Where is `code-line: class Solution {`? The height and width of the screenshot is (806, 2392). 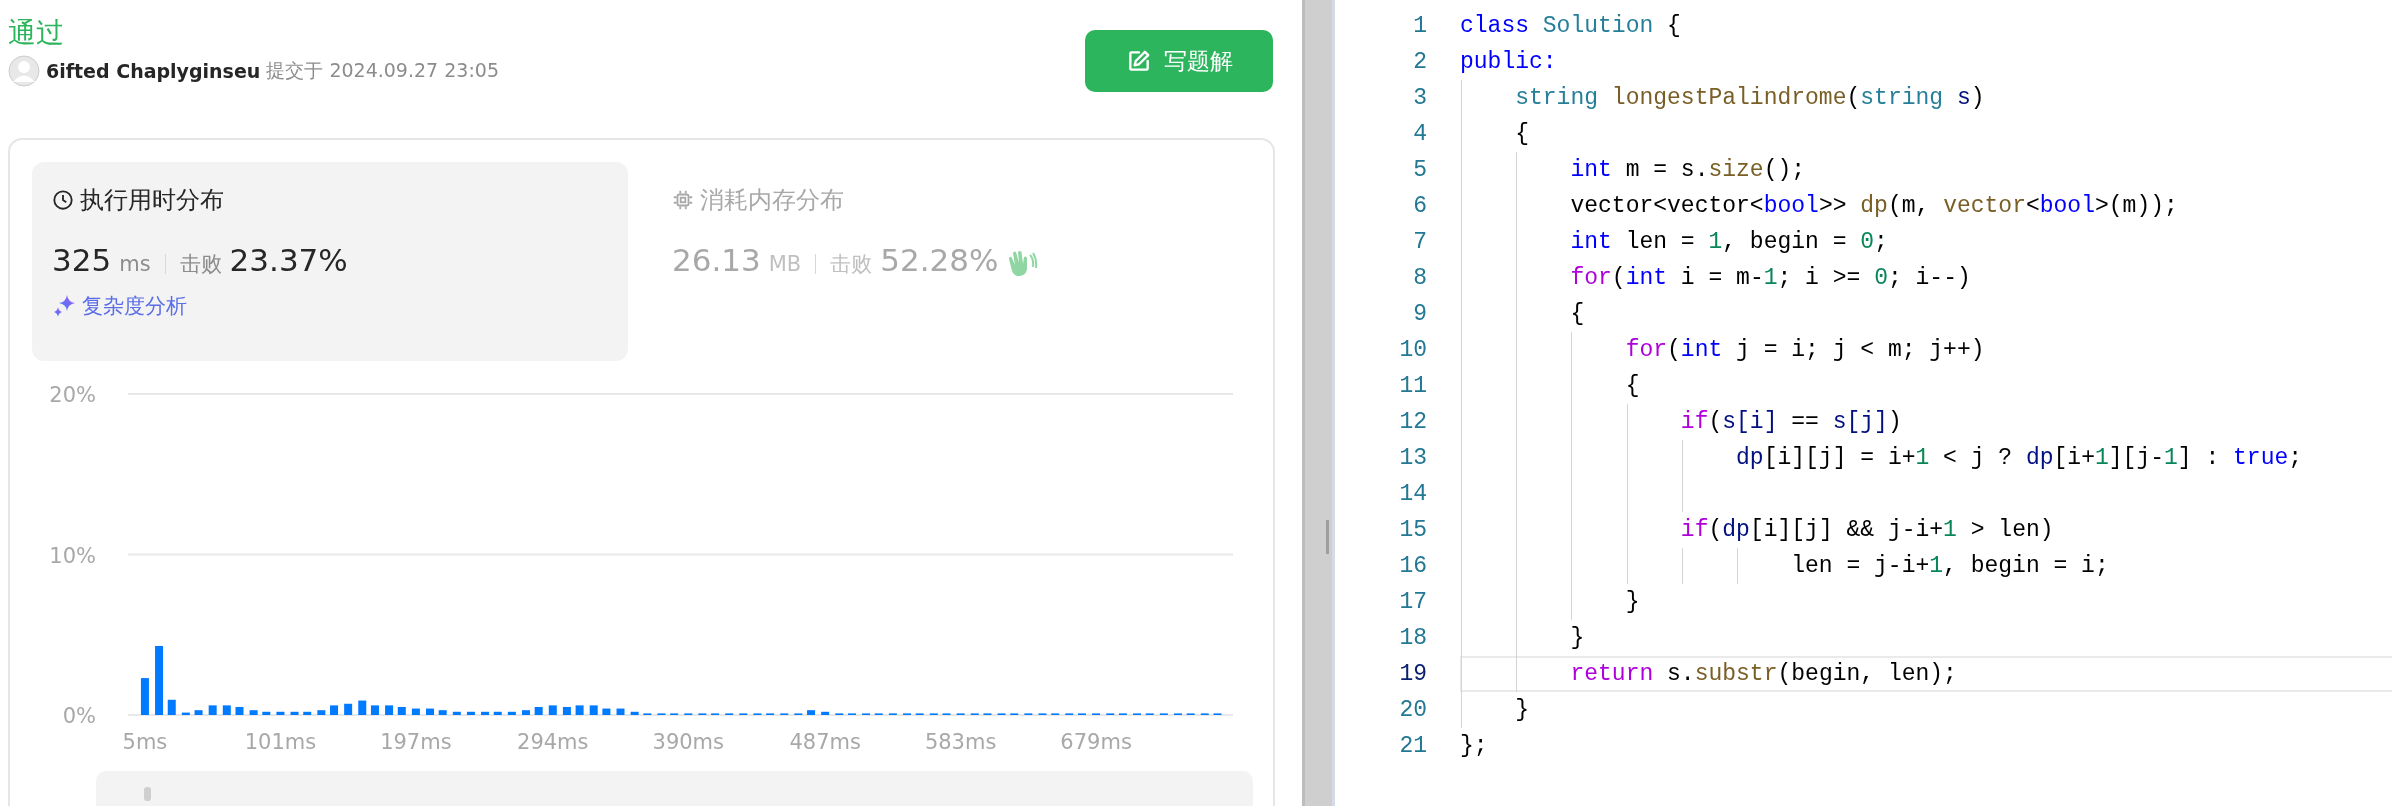 code-line: class Solution { is located at coordinates (1570, 26).